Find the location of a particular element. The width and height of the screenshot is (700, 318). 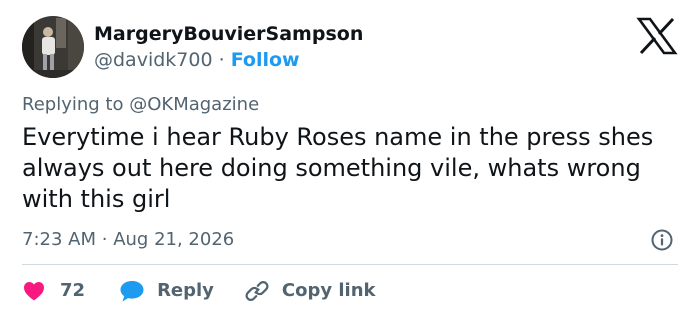

tweet-date: Aug 21, 2026 is located at coordinates (174, 239).